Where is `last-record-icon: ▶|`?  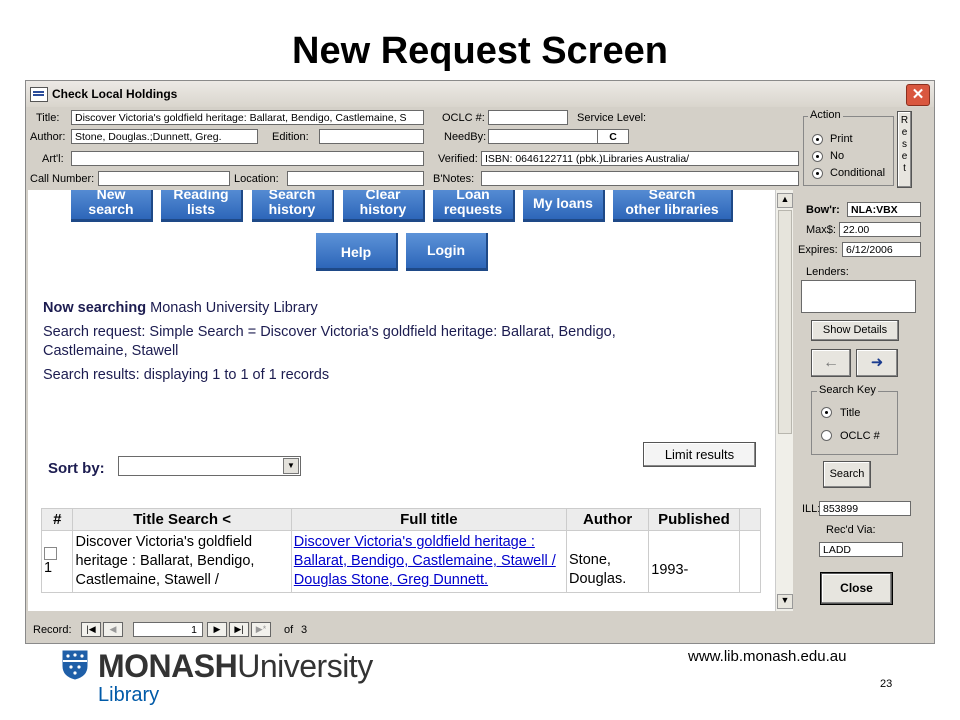 last-record-icon: ▶| is located at coordinates (239, 629).